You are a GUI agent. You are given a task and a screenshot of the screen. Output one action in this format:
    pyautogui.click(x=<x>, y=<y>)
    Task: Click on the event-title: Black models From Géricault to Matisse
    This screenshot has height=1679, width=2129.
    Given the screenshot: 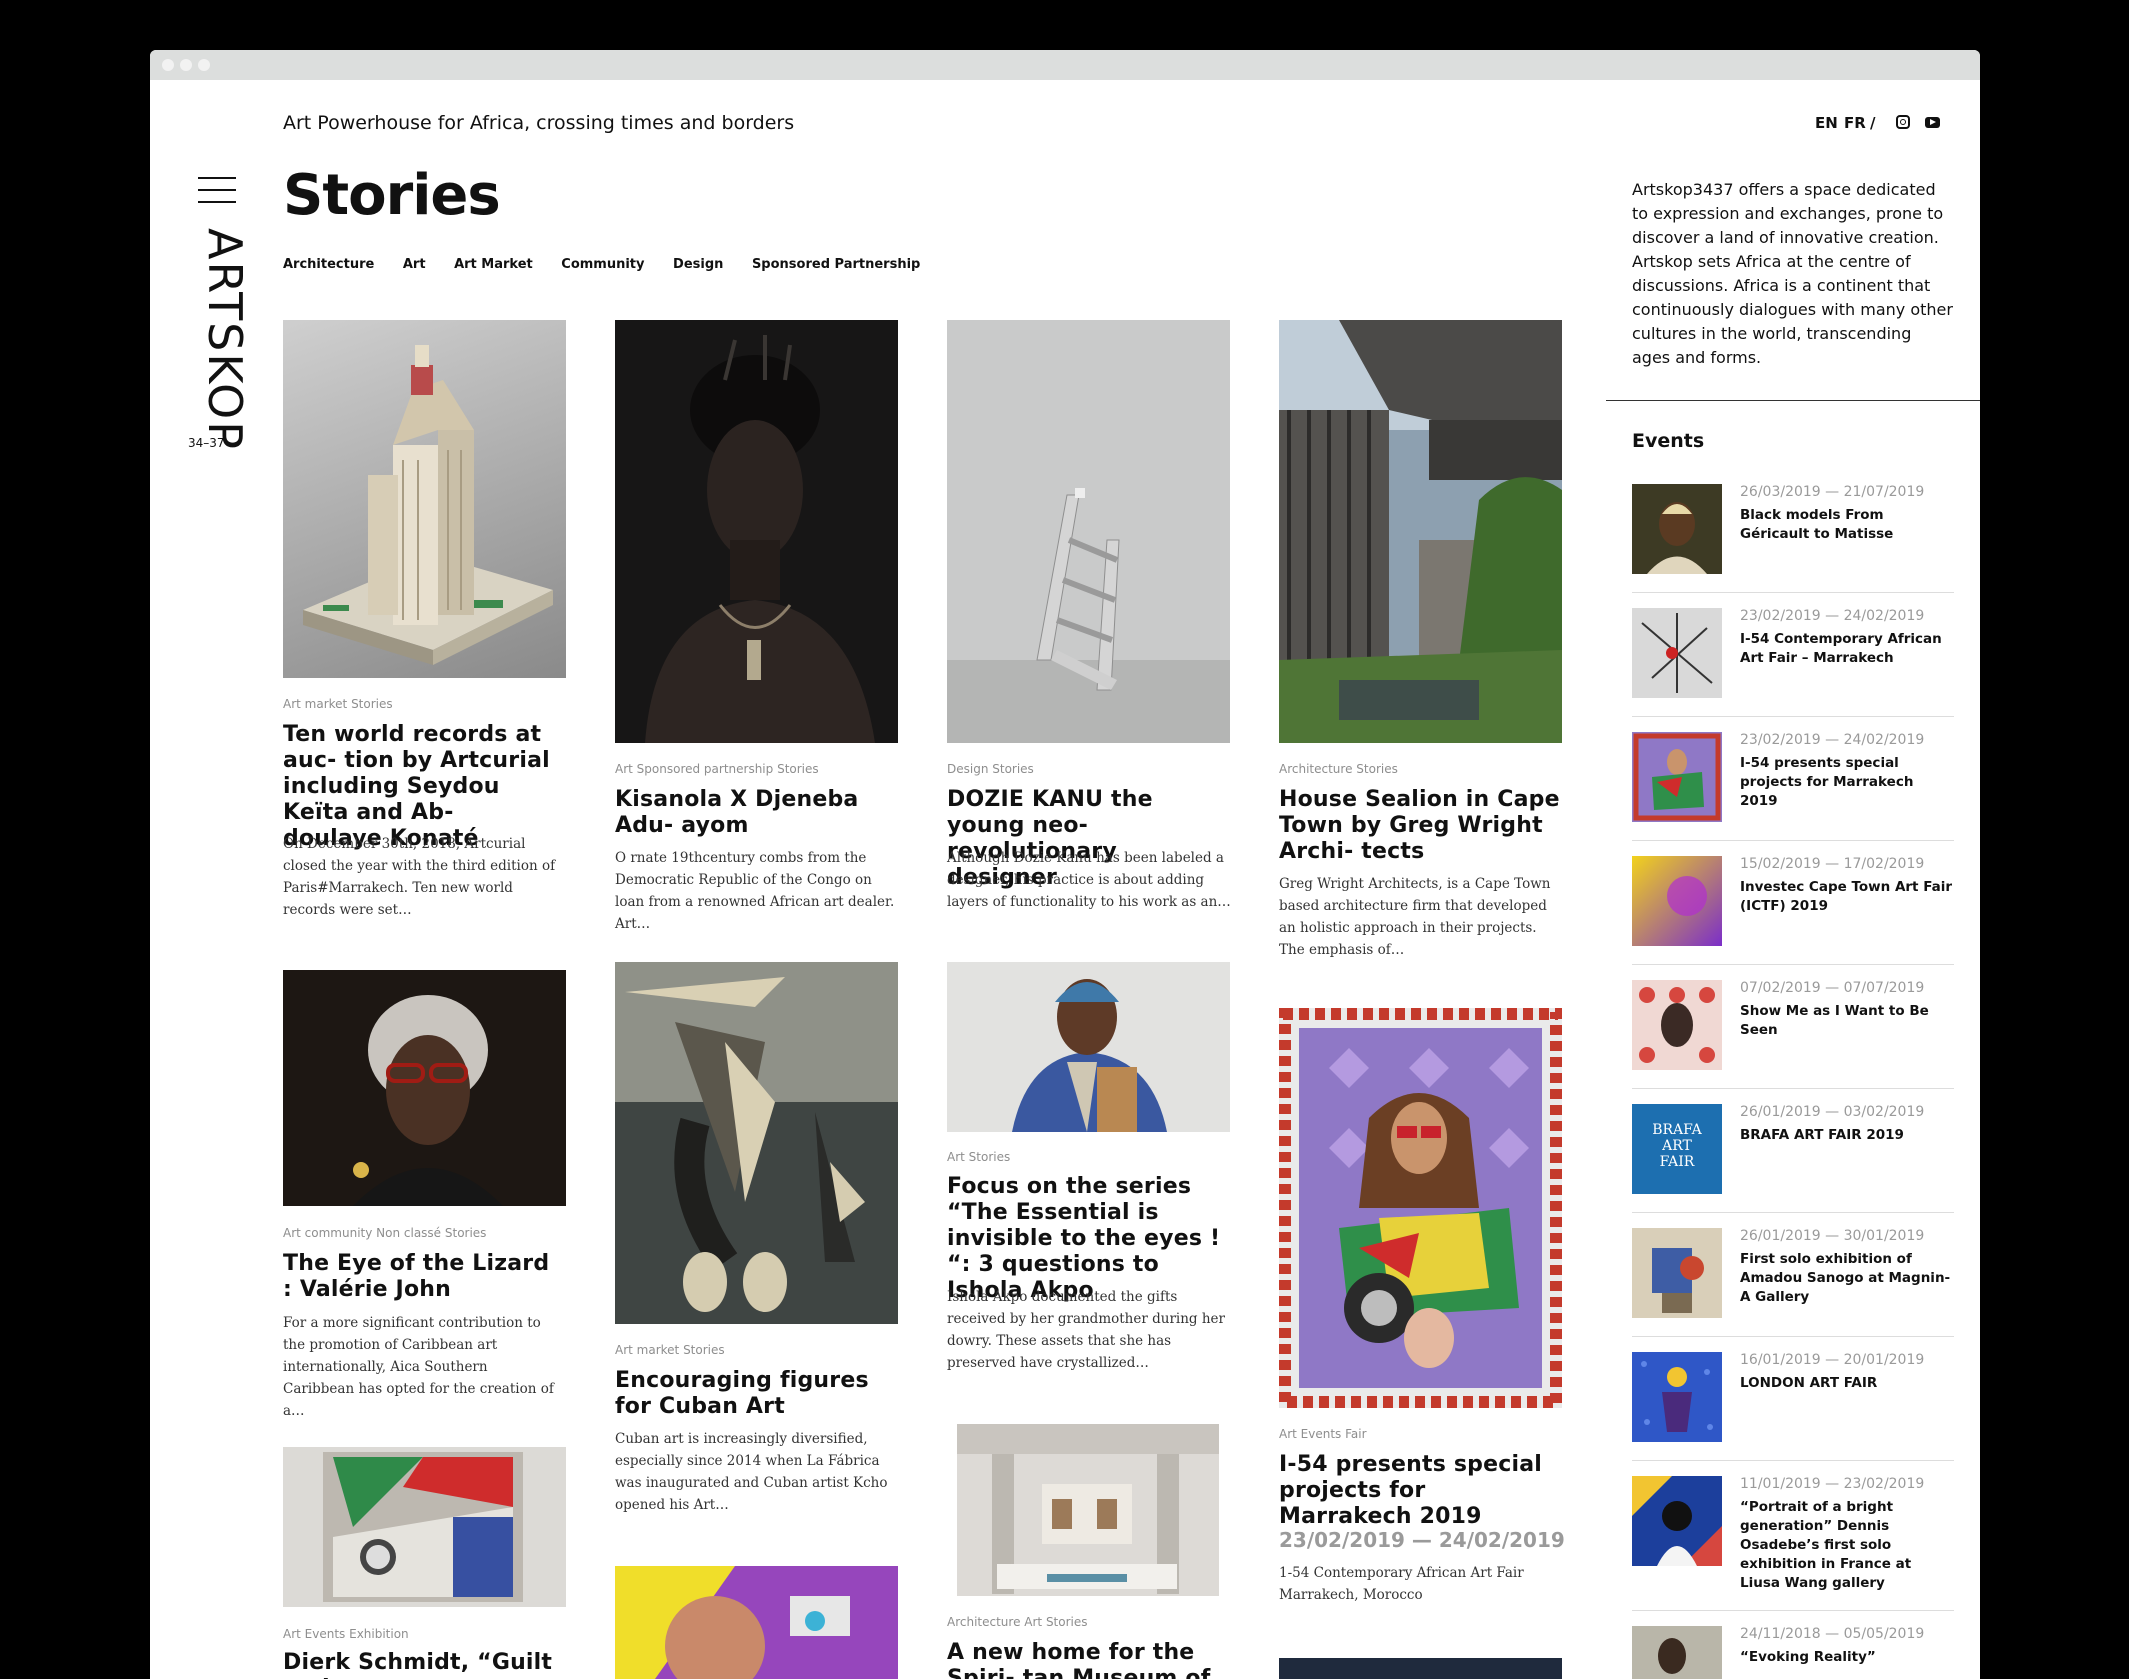 What is the action you would take?
    pyautogui.click(x=1847, y=525)
    